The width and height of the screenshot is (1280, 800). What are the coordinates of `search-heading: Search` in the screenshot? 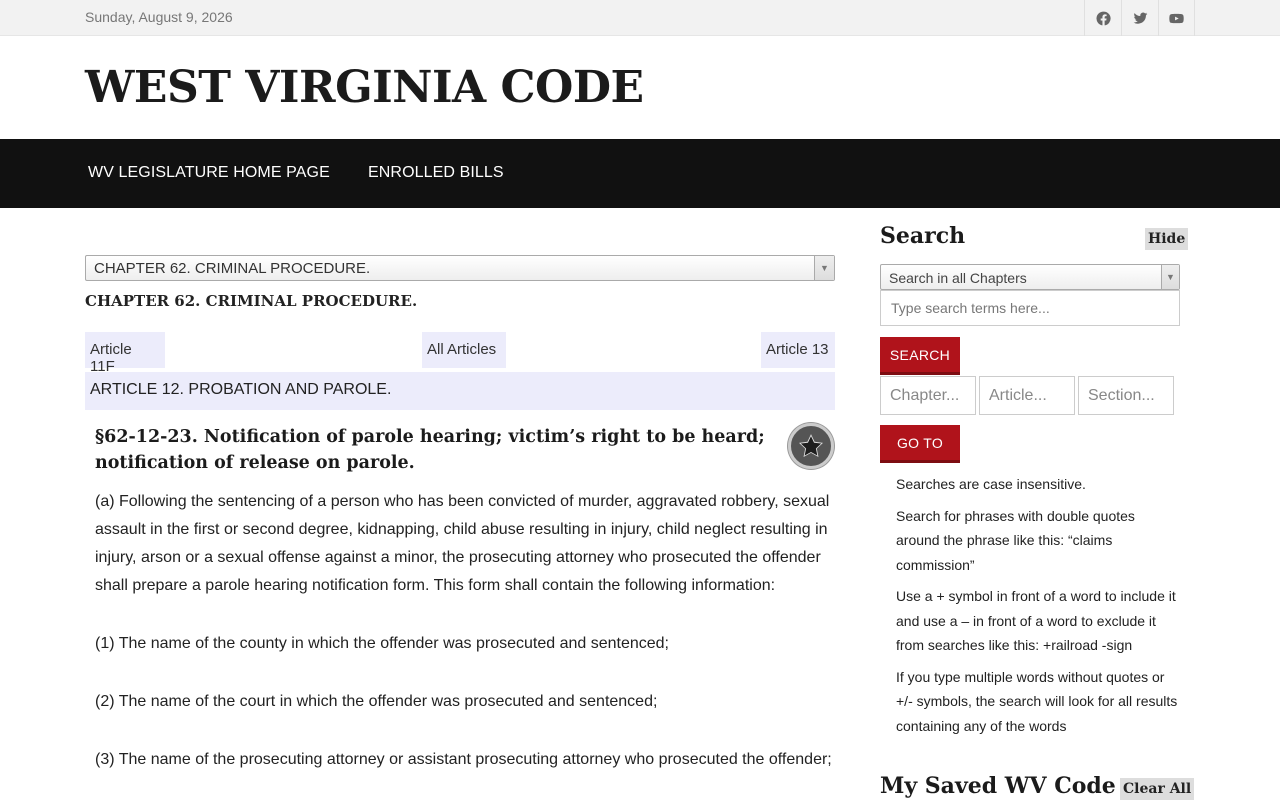 It's located at (923, 236).